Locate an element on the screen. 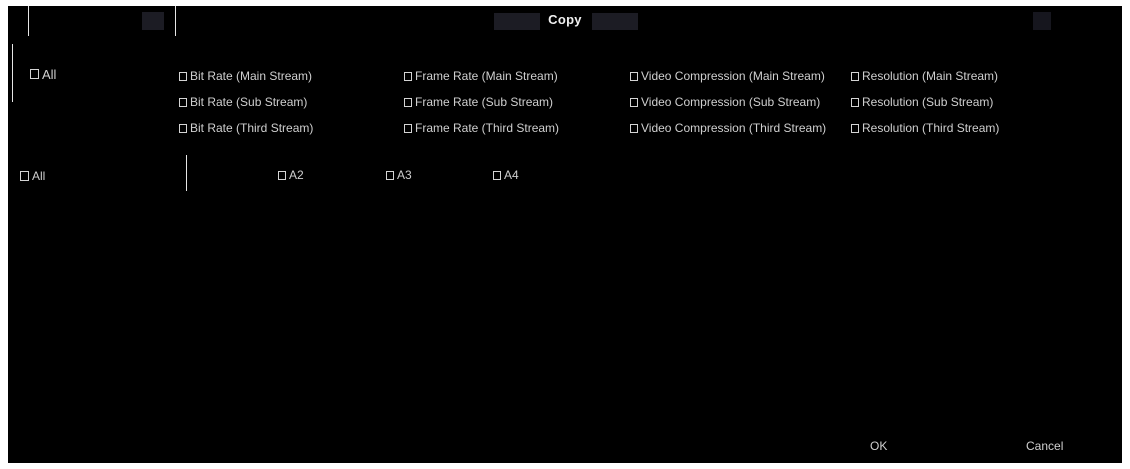 This screenshot has width=1130, height=469. option-bit-rate-sub: Bit Rate (Sub Stream) is located at coordinates (278, 102).